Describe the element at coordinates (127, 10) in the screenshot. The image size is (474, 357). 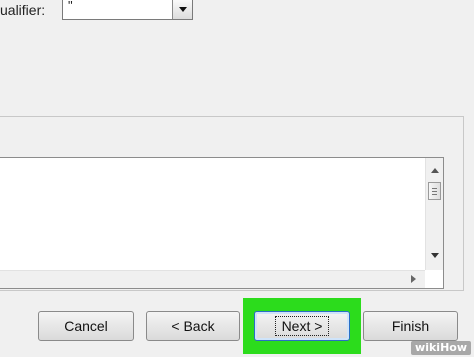
I see `text-qualifier-dropdown: "` at that location.